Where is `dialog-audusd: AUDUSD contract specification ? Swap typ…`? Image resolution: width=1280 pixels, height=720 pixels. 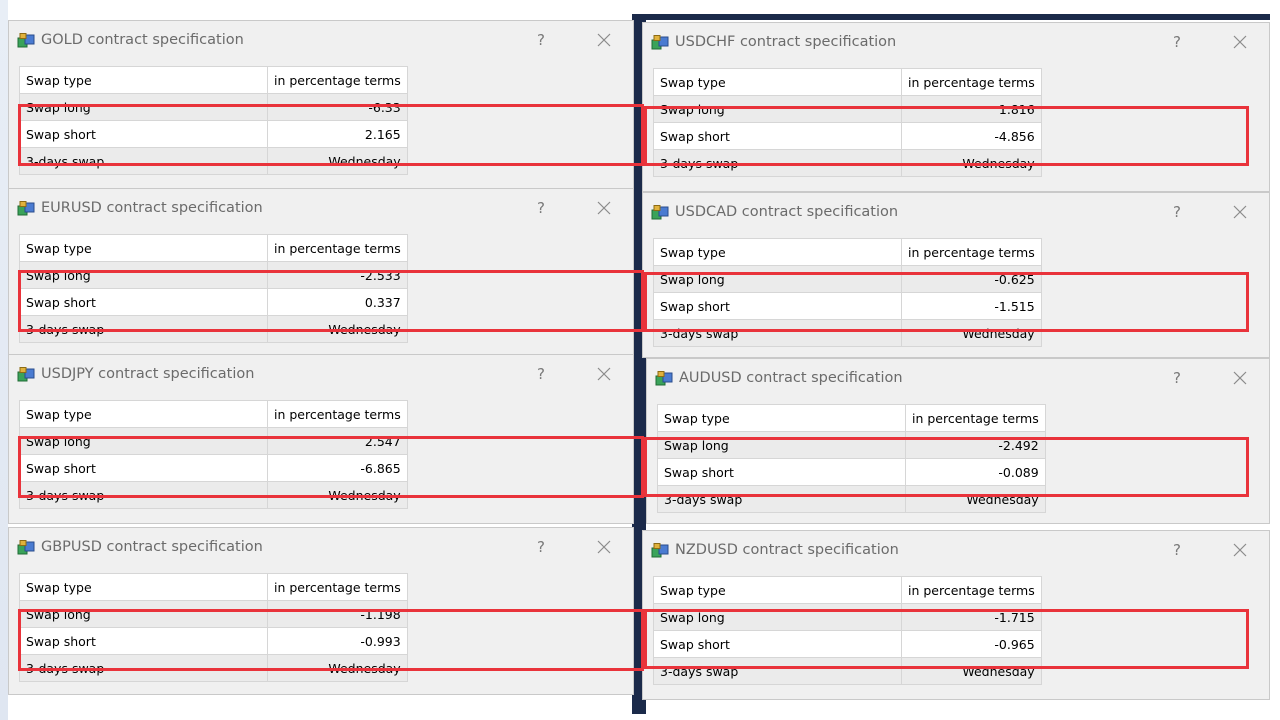
dialog-audusd: AUDUSD contract specification ? Swap typ… is located at coordinates (958, 441).